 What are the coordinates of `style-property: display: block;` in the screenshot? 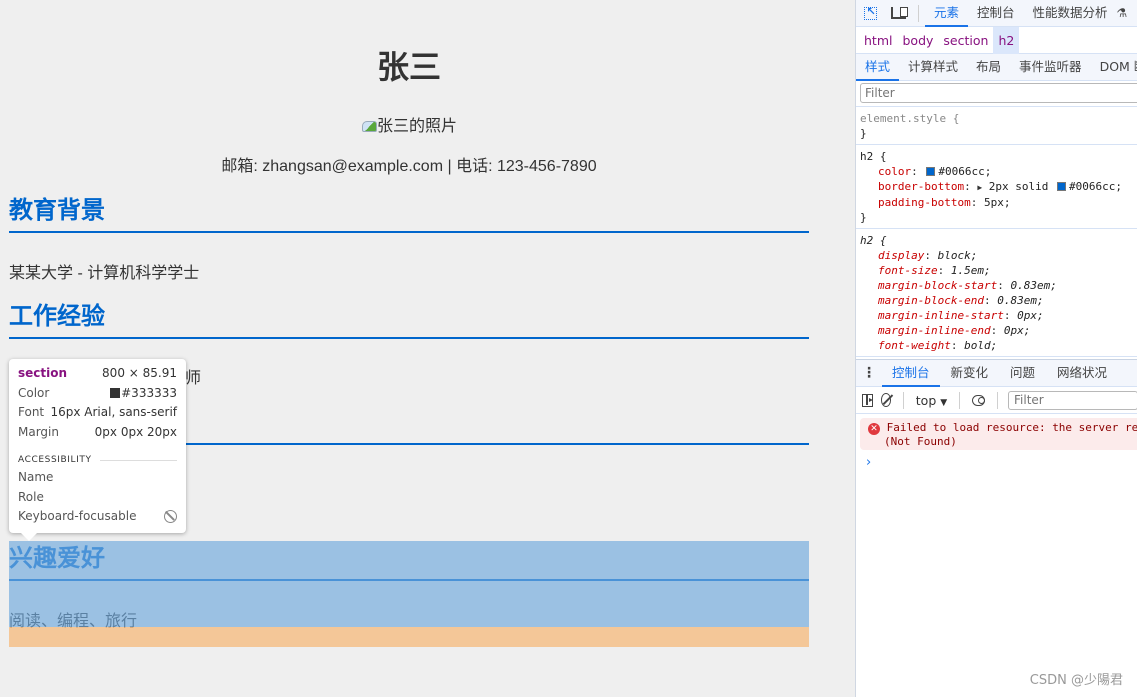 It's located at (928, 255).